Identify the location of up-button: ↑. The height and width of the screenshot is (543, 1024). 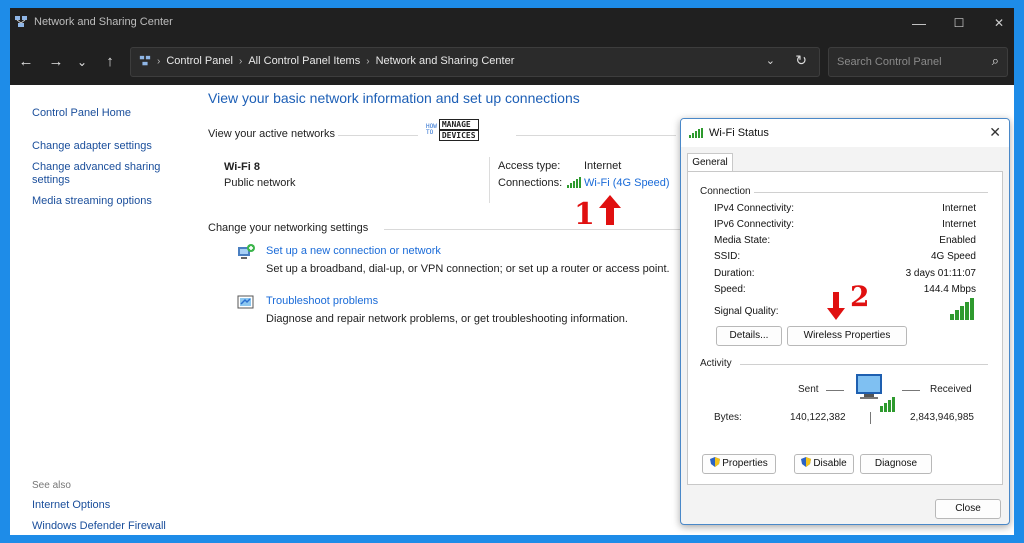
(110, 62).